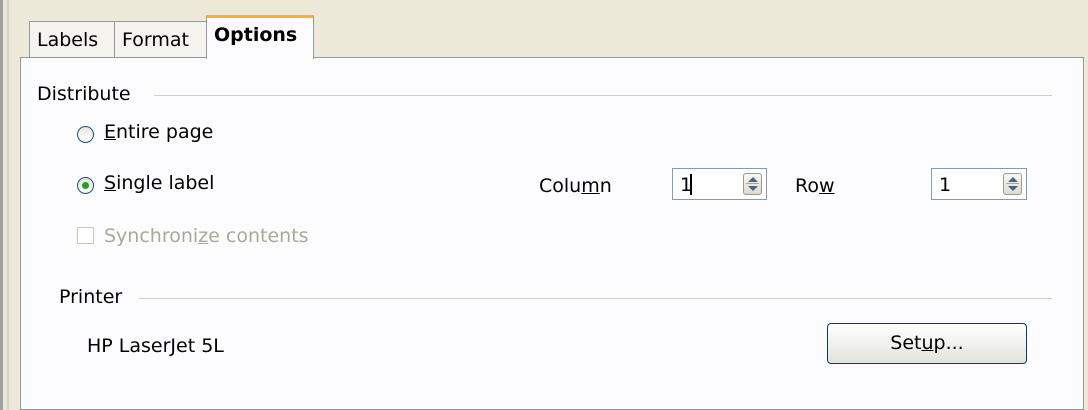 The image size is (1088, 410). I want to click on column-spinbox: 1, so click(719, 184).